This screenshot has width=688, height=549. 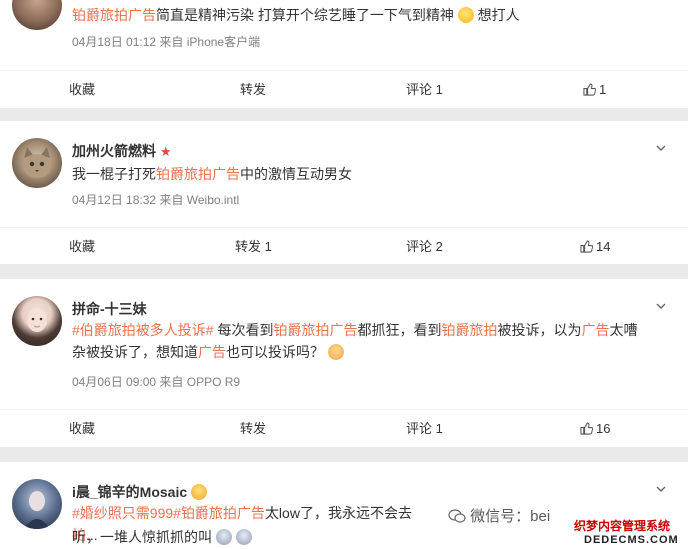 I want to click on like-button: 14, so click(x=595, y=246).